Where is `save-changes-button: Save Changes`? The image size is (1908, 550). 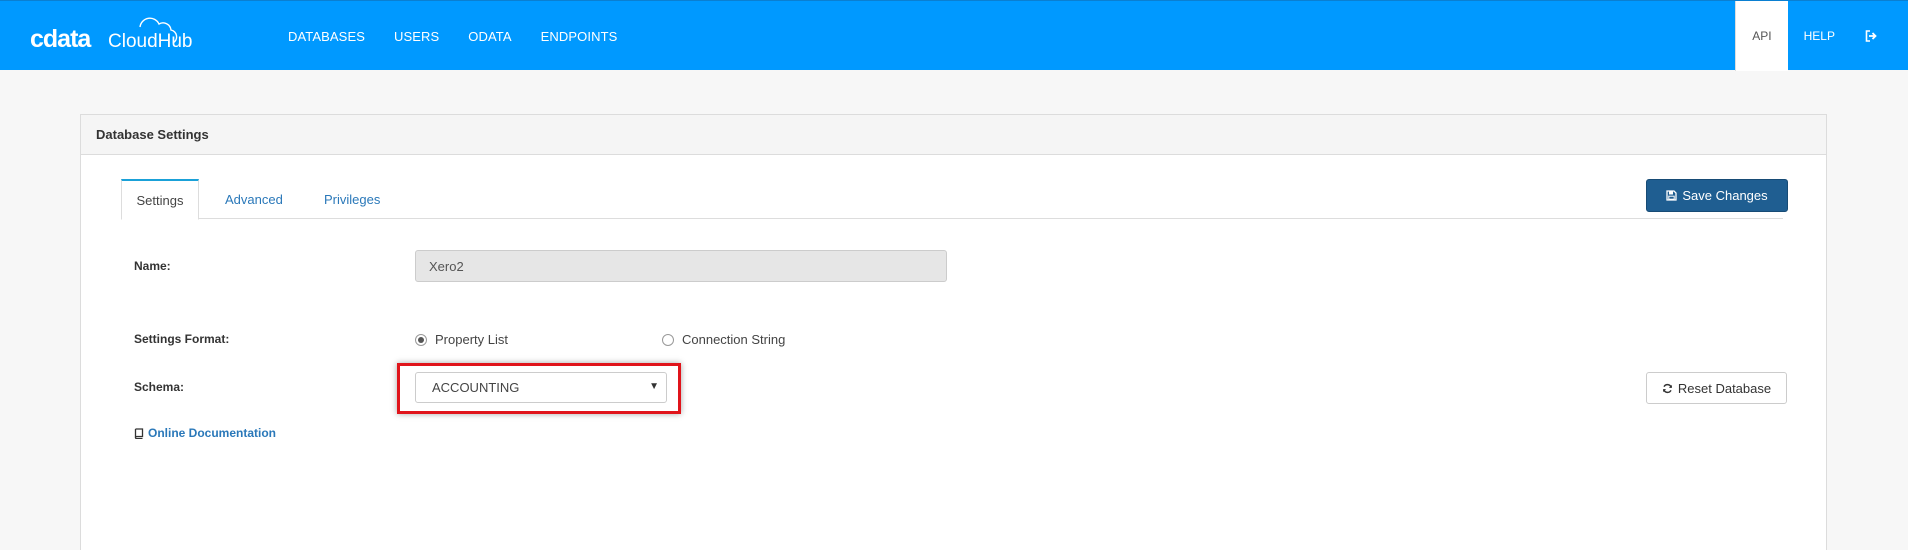 save-changes-button: Save Changes is located at coordinates (1717, 195).